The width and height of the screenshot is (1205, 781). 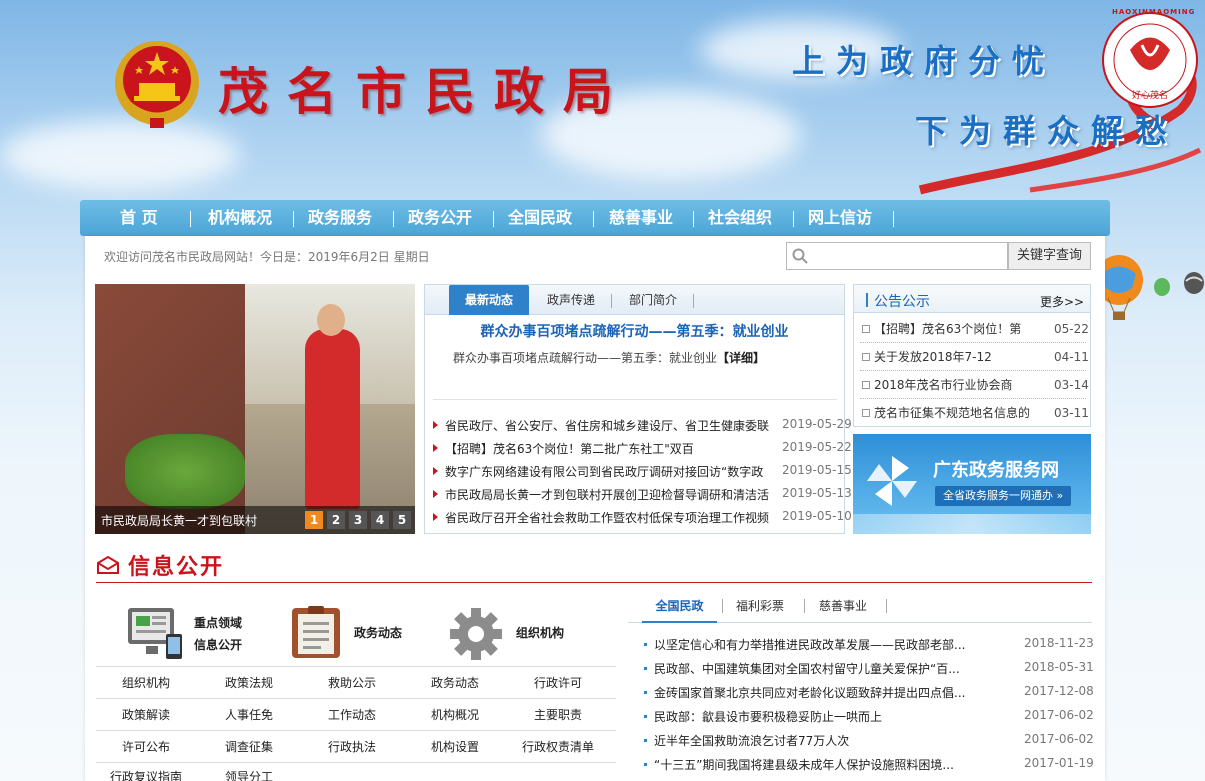 What do you see at coordinates (571, 300) in the screenshot?
I see `tab-policy-voice: 政声传递` at bounding box center [571, 300].